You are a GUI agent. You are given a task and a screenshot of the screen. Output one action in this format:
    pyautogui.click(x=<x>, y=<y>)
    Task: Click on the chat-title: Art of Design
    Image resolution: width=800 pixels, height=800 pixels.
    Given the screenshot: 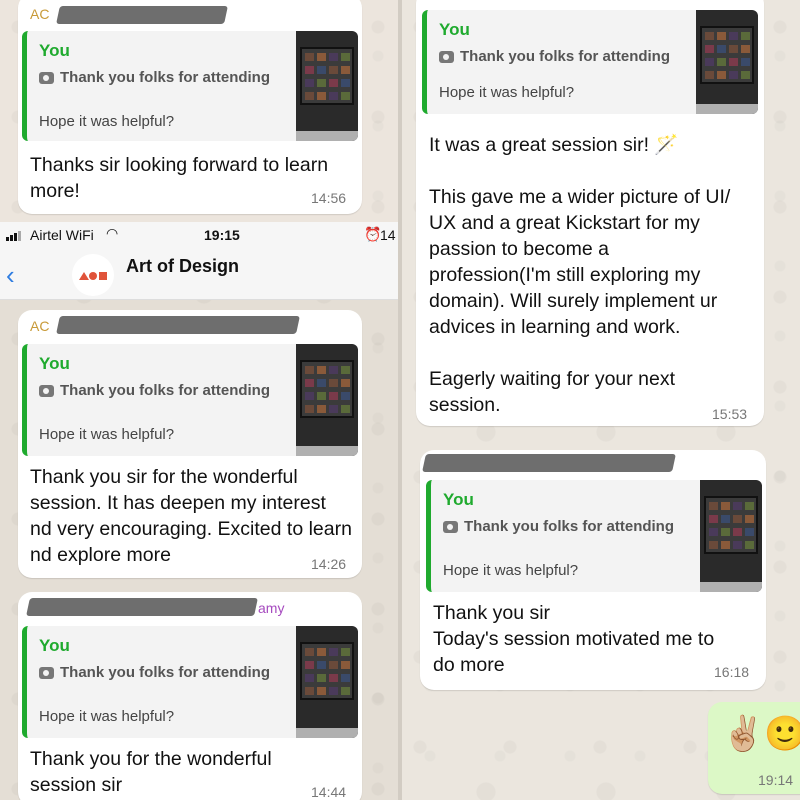 What is the action you would take?
    pyautogui.click(x=182, y=266)
    